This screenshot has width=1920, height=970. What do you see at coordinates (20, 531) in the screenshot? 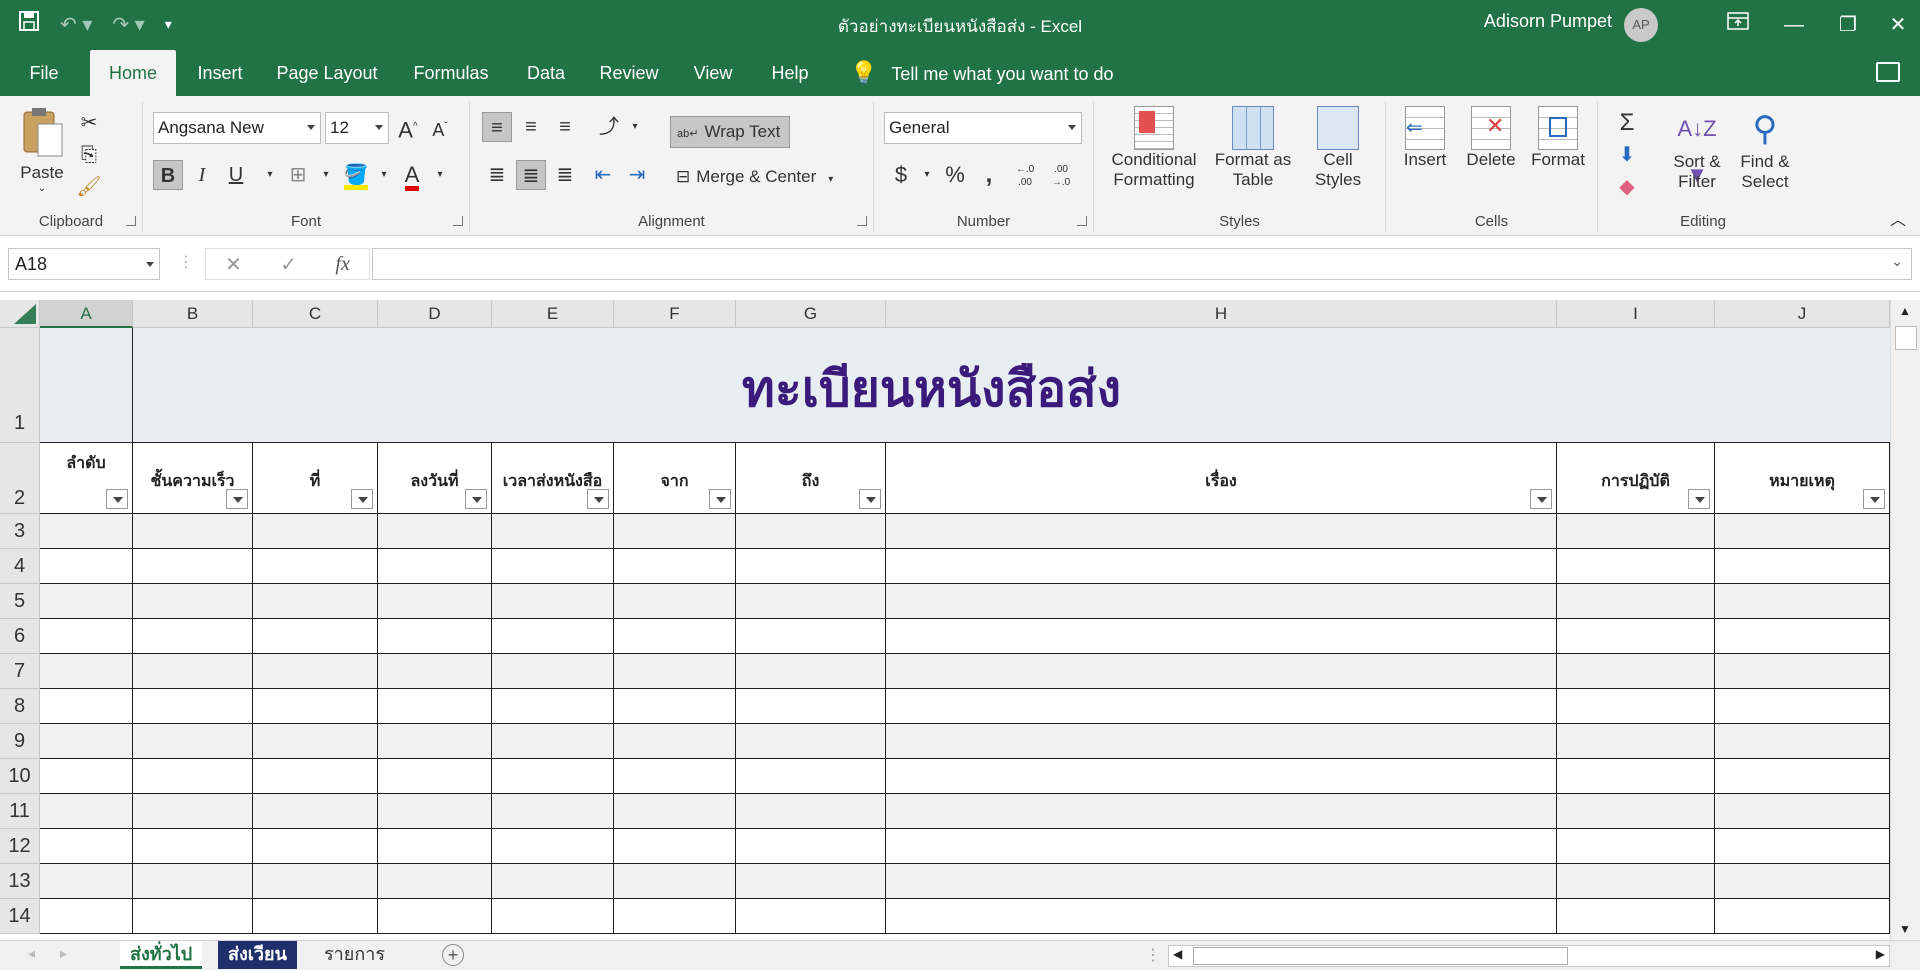
I see `row-header-3: 3` at bounding box center [20, 531].